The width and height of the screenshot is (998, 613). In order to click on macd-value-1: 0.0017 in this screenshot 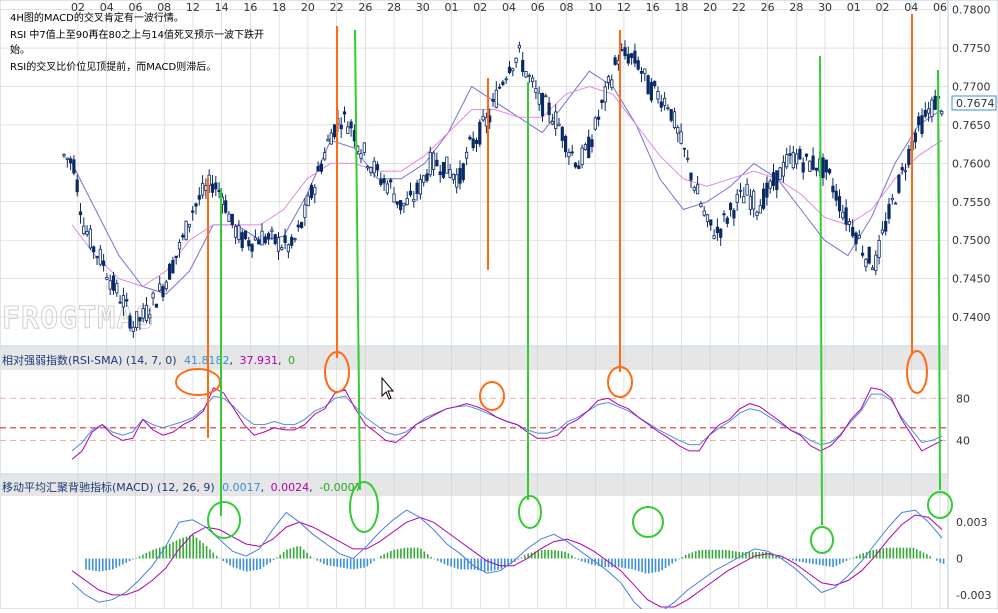, I will do `click(241, 487)`.